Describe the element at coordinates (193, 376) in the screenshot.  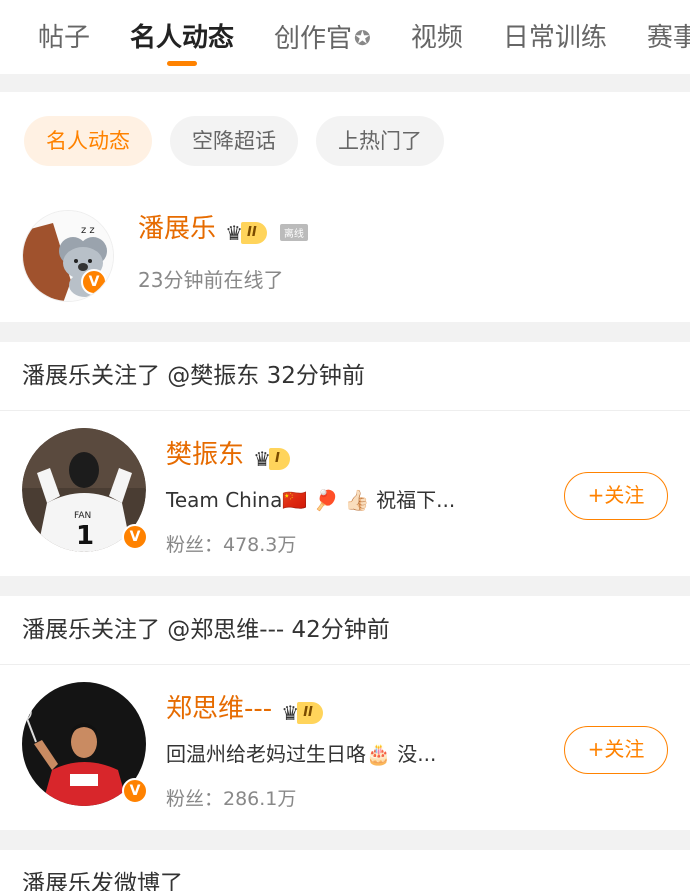
I see `feed-header-text: 潘展乐关注了 @樊振东 32分钟前` at that location.